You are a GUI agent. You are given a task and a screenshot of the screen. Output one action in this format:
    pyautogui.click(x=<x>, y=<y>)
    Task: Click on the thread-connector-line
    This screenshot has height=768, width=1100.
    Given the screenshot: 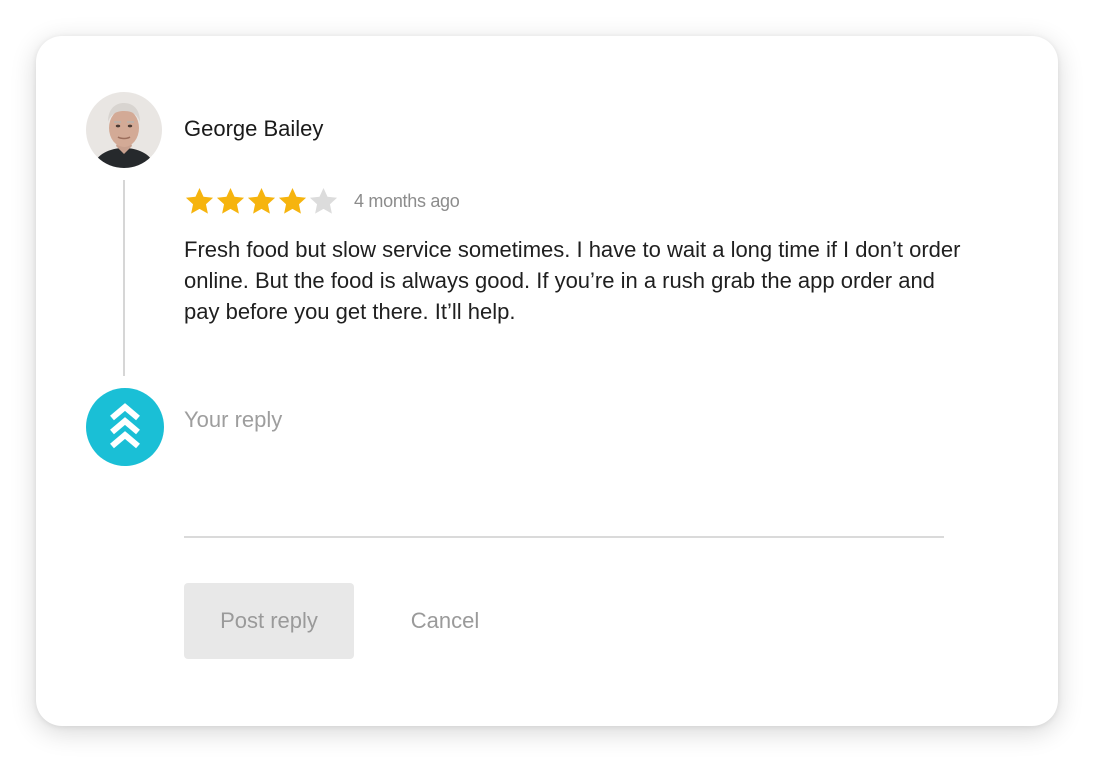 What is the action you would take?
    pyautogui.click(x=124, y=278)
    